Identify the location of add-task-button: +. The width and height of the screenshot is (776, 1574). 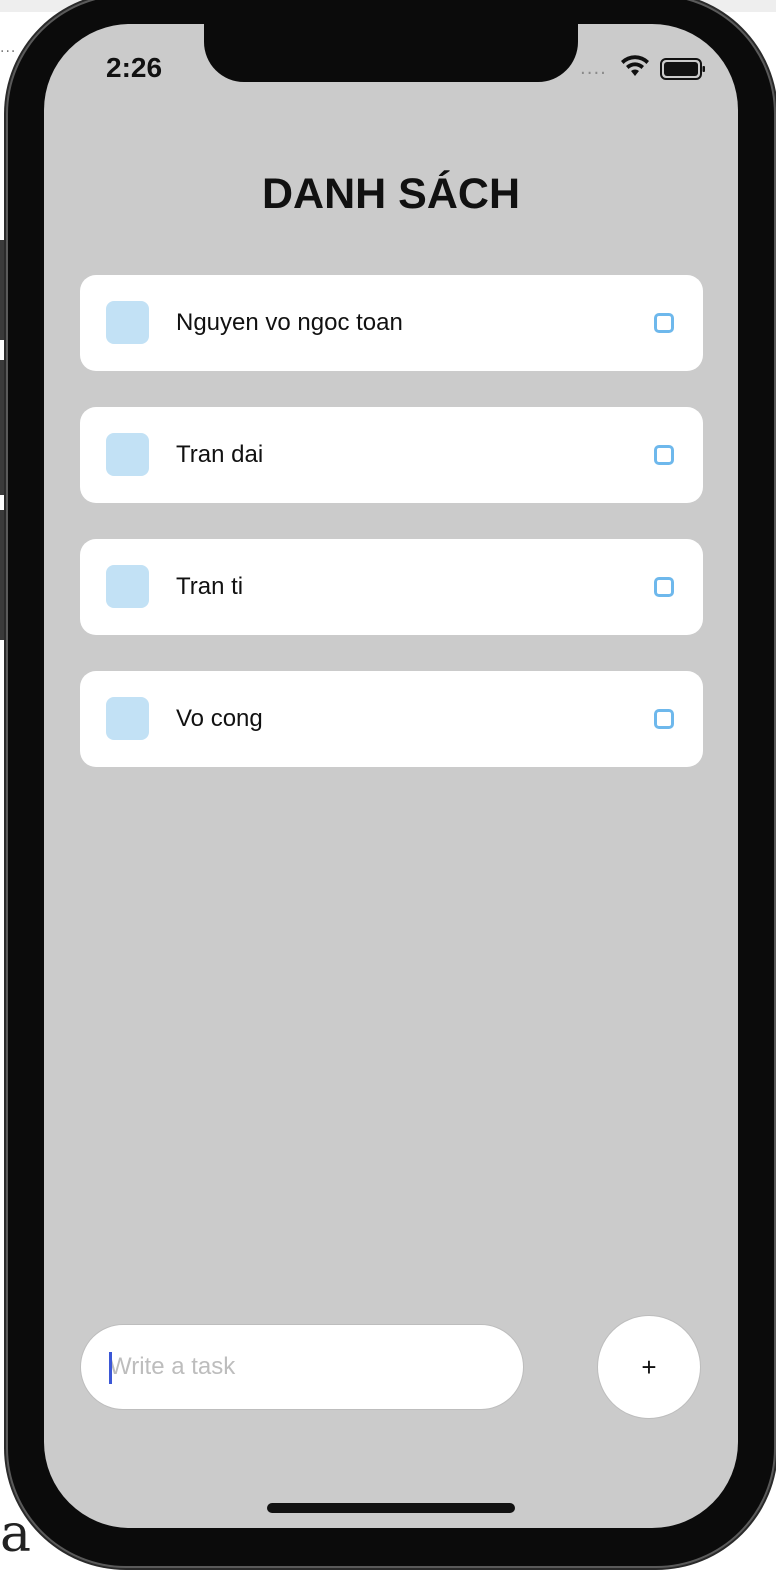
(649, 1367).